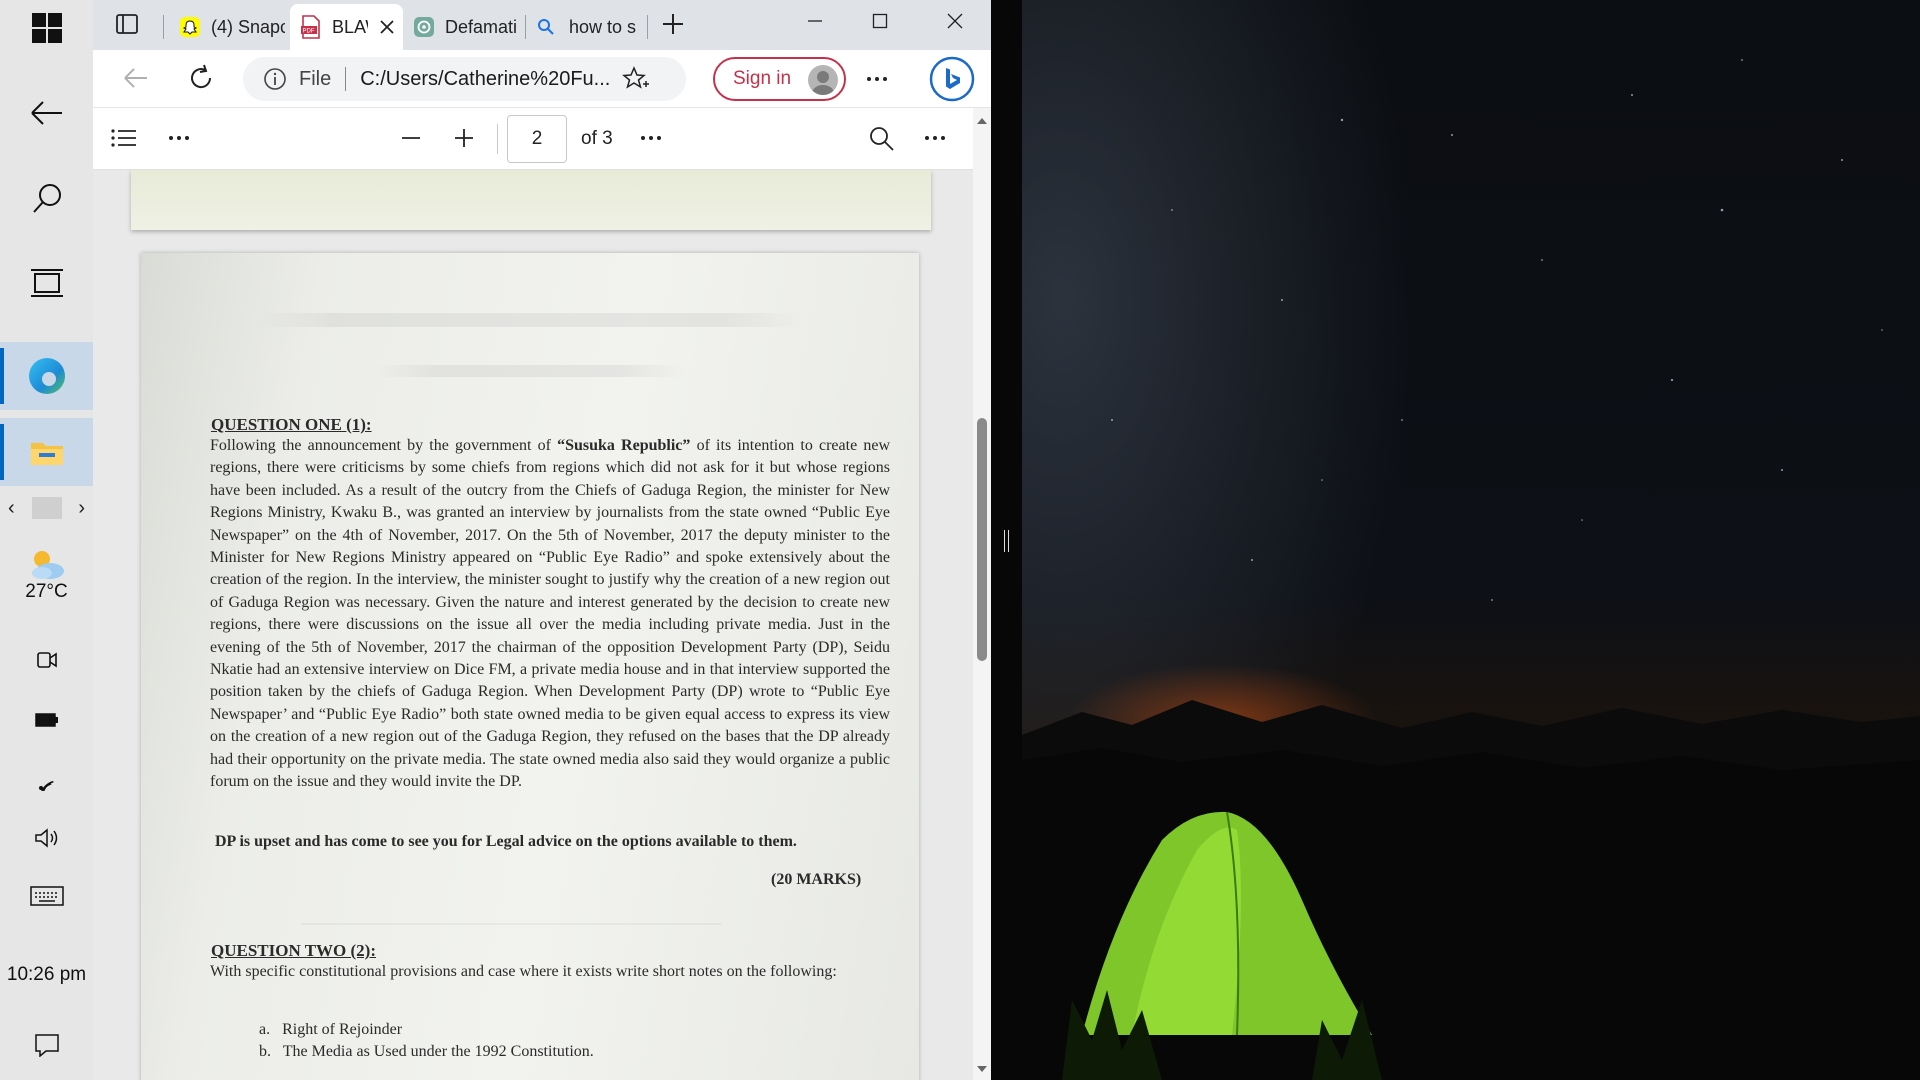  I want to click on notifications-button, so click(46, 1045).